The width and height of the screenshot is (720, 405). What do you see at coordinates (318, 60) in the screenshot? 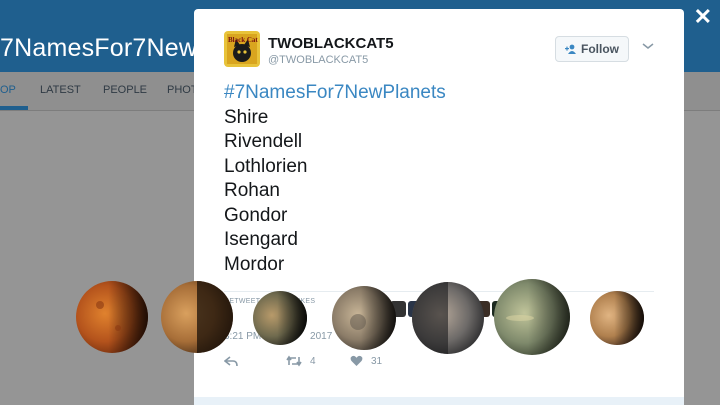
I see `user-handle: @TWOBLACKCAT5` at bounding box center [318, 60].